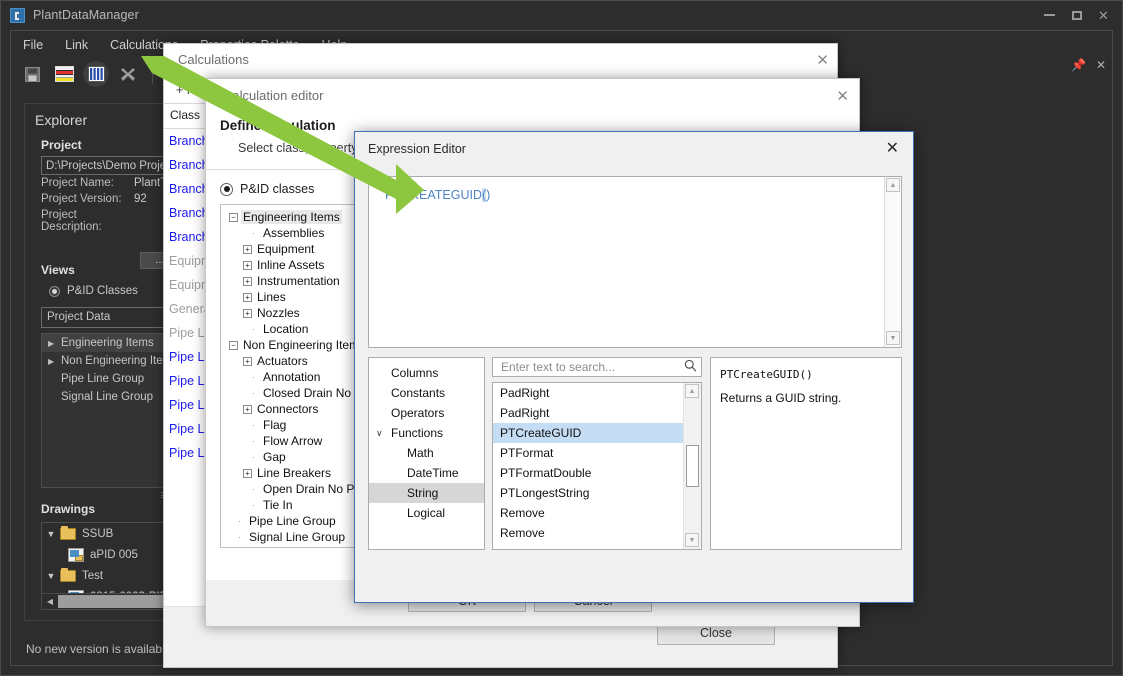 This screenshot has height=676, width=1123. I want to click on explorer-horizontal-scrollbar: ◀, so click(112, 601).